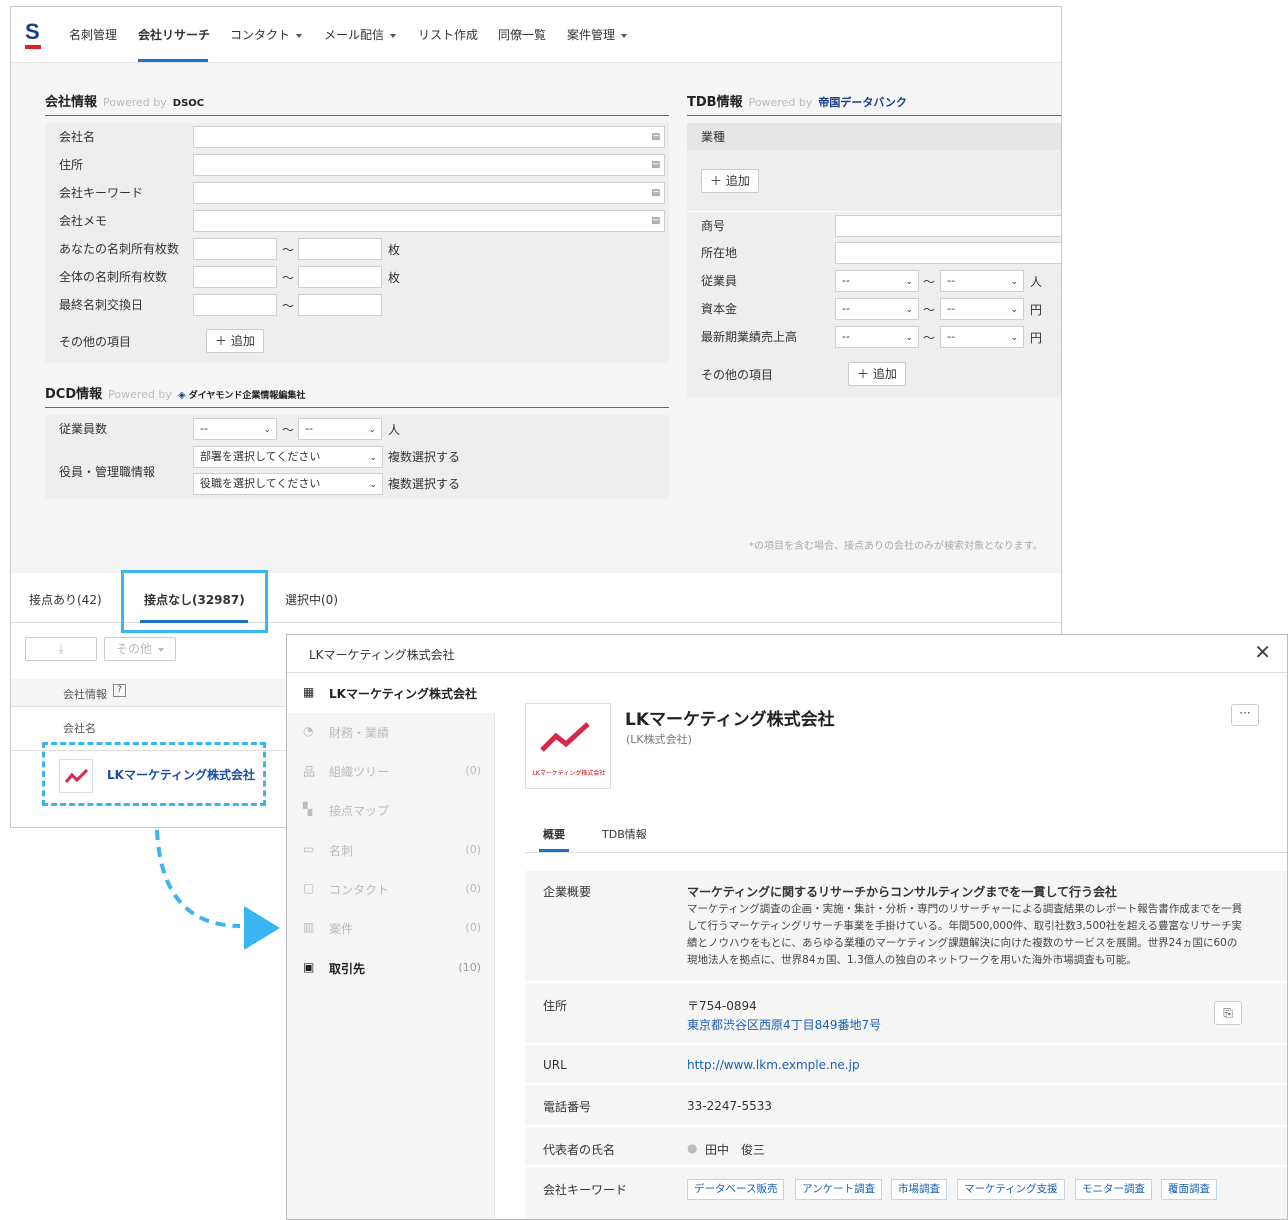  What do you see at coordinates (597, 34) in the screenshot?
I see `nav-deal-management: 案件管理` at bounding box center [597, 34].